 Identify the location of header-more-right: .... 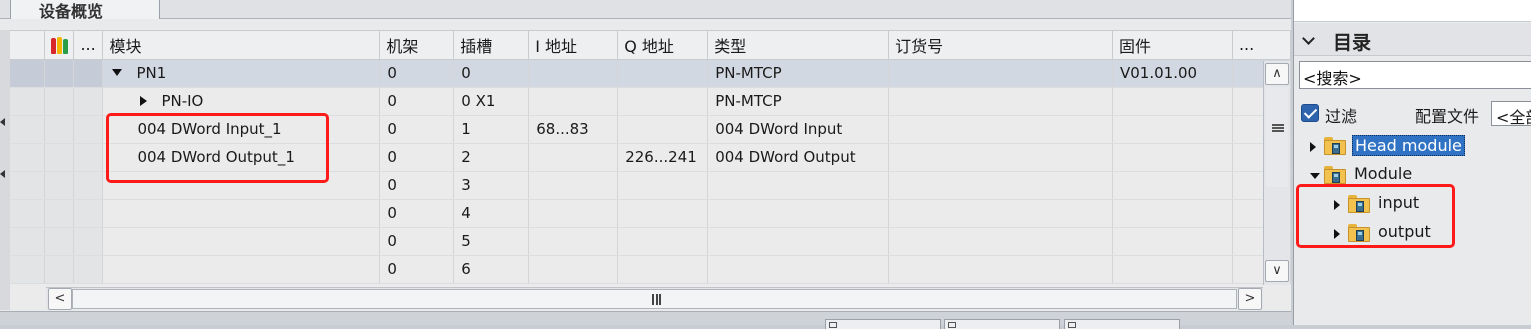
(1262, 45).